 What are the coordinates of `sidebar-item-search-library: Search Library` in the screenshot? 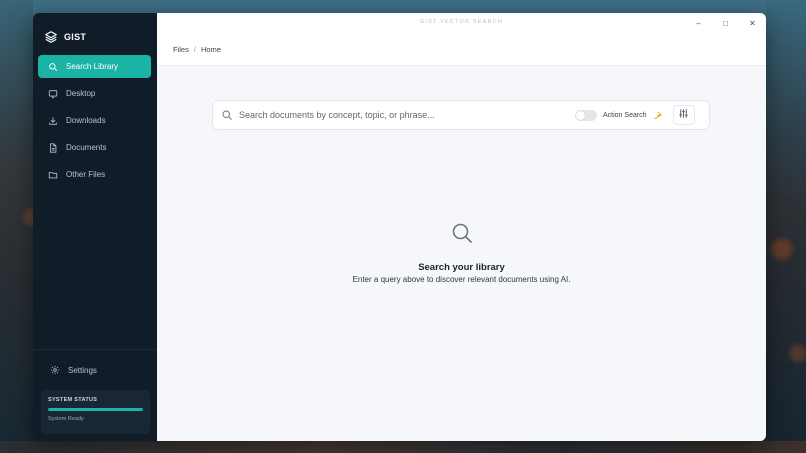 It's located at (94, 66).